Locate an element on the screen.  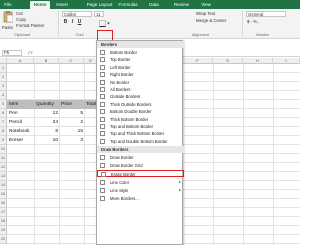
border-option-label: Outside Borders is located at coordinates (125, 97).